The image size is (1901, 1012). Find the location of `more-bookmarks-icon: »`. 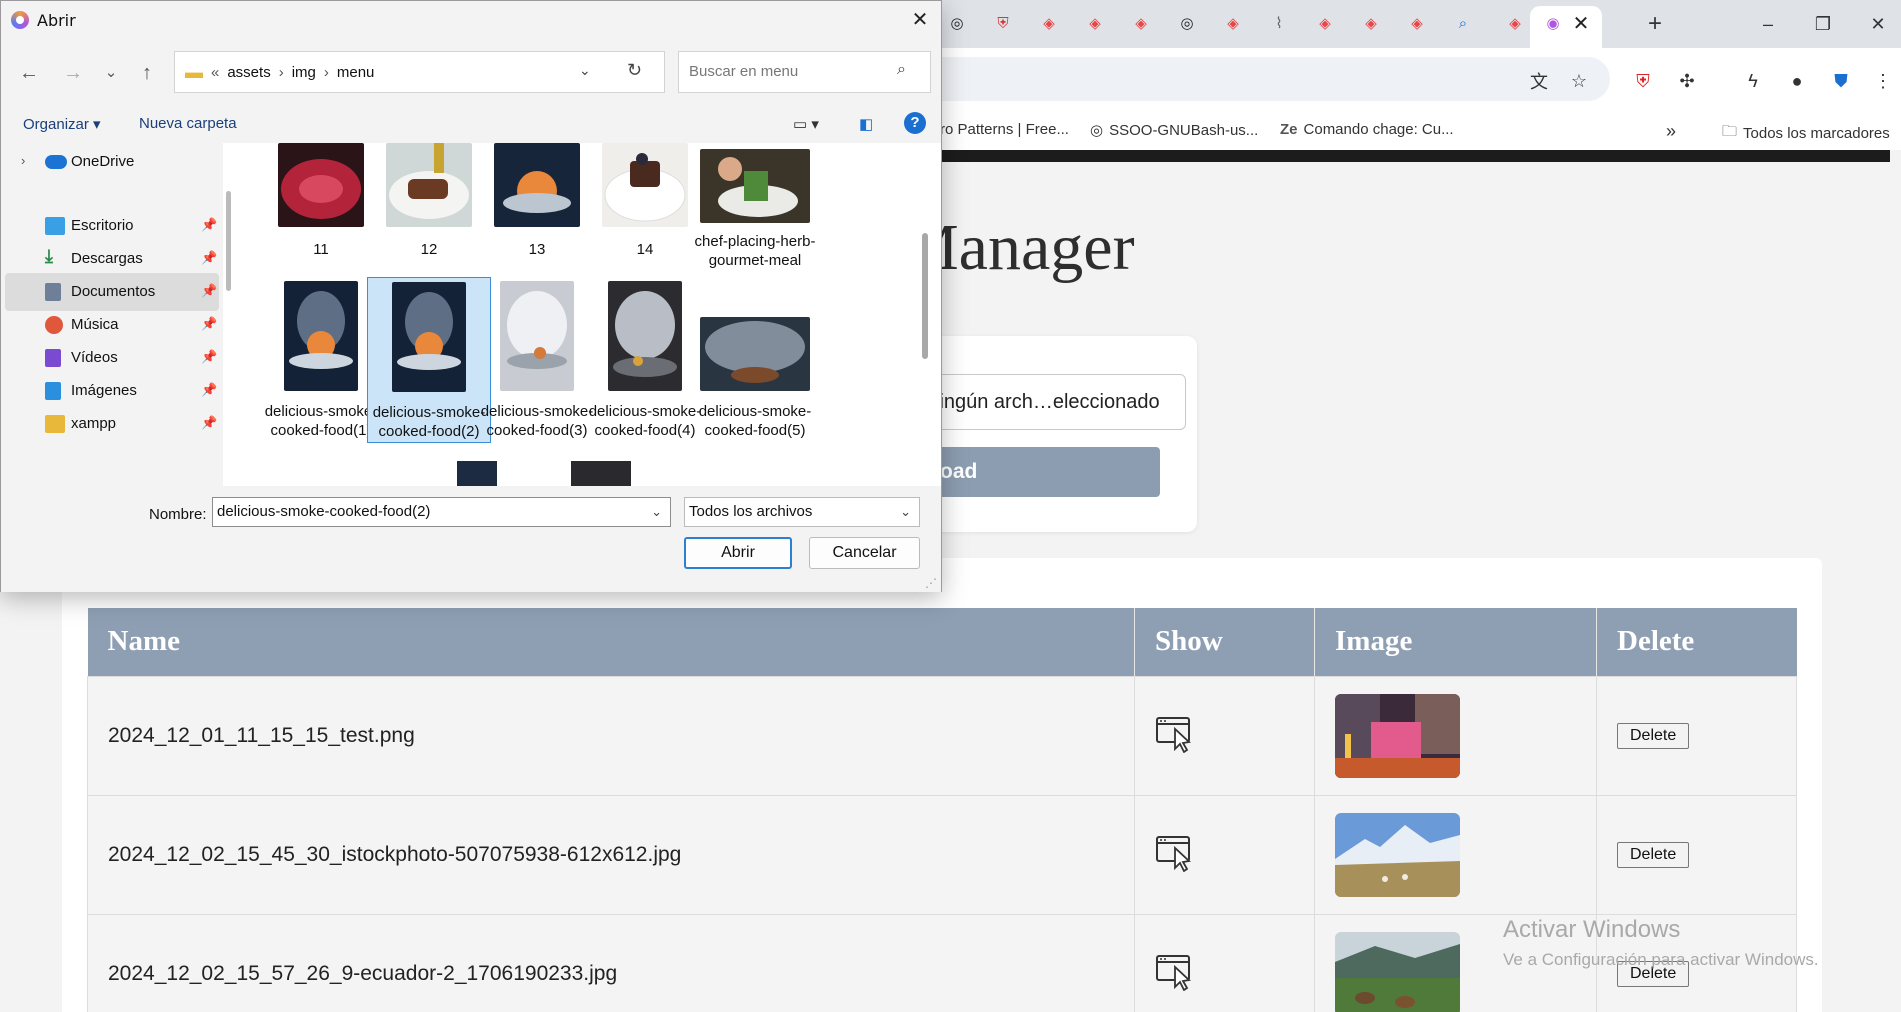

more-bookmarks-icon: » is located at coordinates (1671, 131).